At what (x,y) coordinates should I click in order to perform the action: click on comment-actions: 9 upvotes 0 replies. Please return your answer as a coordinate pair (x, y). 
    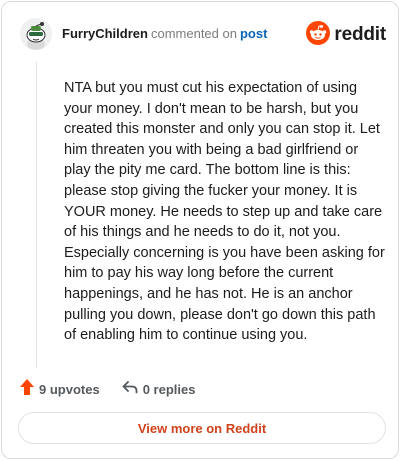
    Looking at the image, I should click on (118, 389).